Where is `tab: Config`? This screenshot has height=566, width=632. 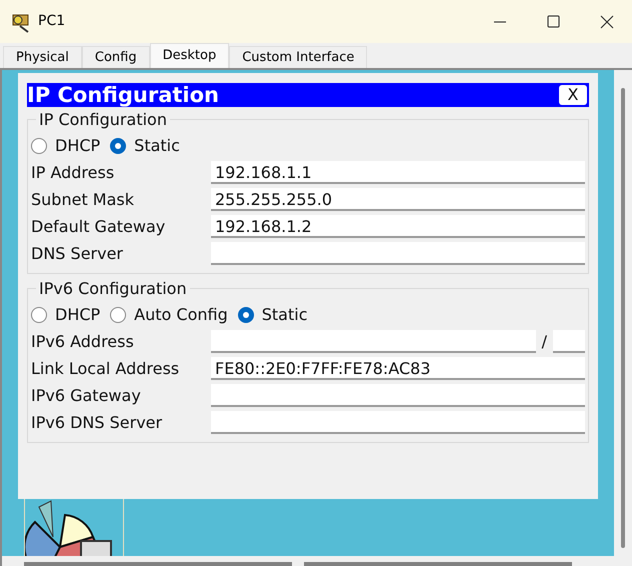
tab: Config is located at coordinates (116, 57).